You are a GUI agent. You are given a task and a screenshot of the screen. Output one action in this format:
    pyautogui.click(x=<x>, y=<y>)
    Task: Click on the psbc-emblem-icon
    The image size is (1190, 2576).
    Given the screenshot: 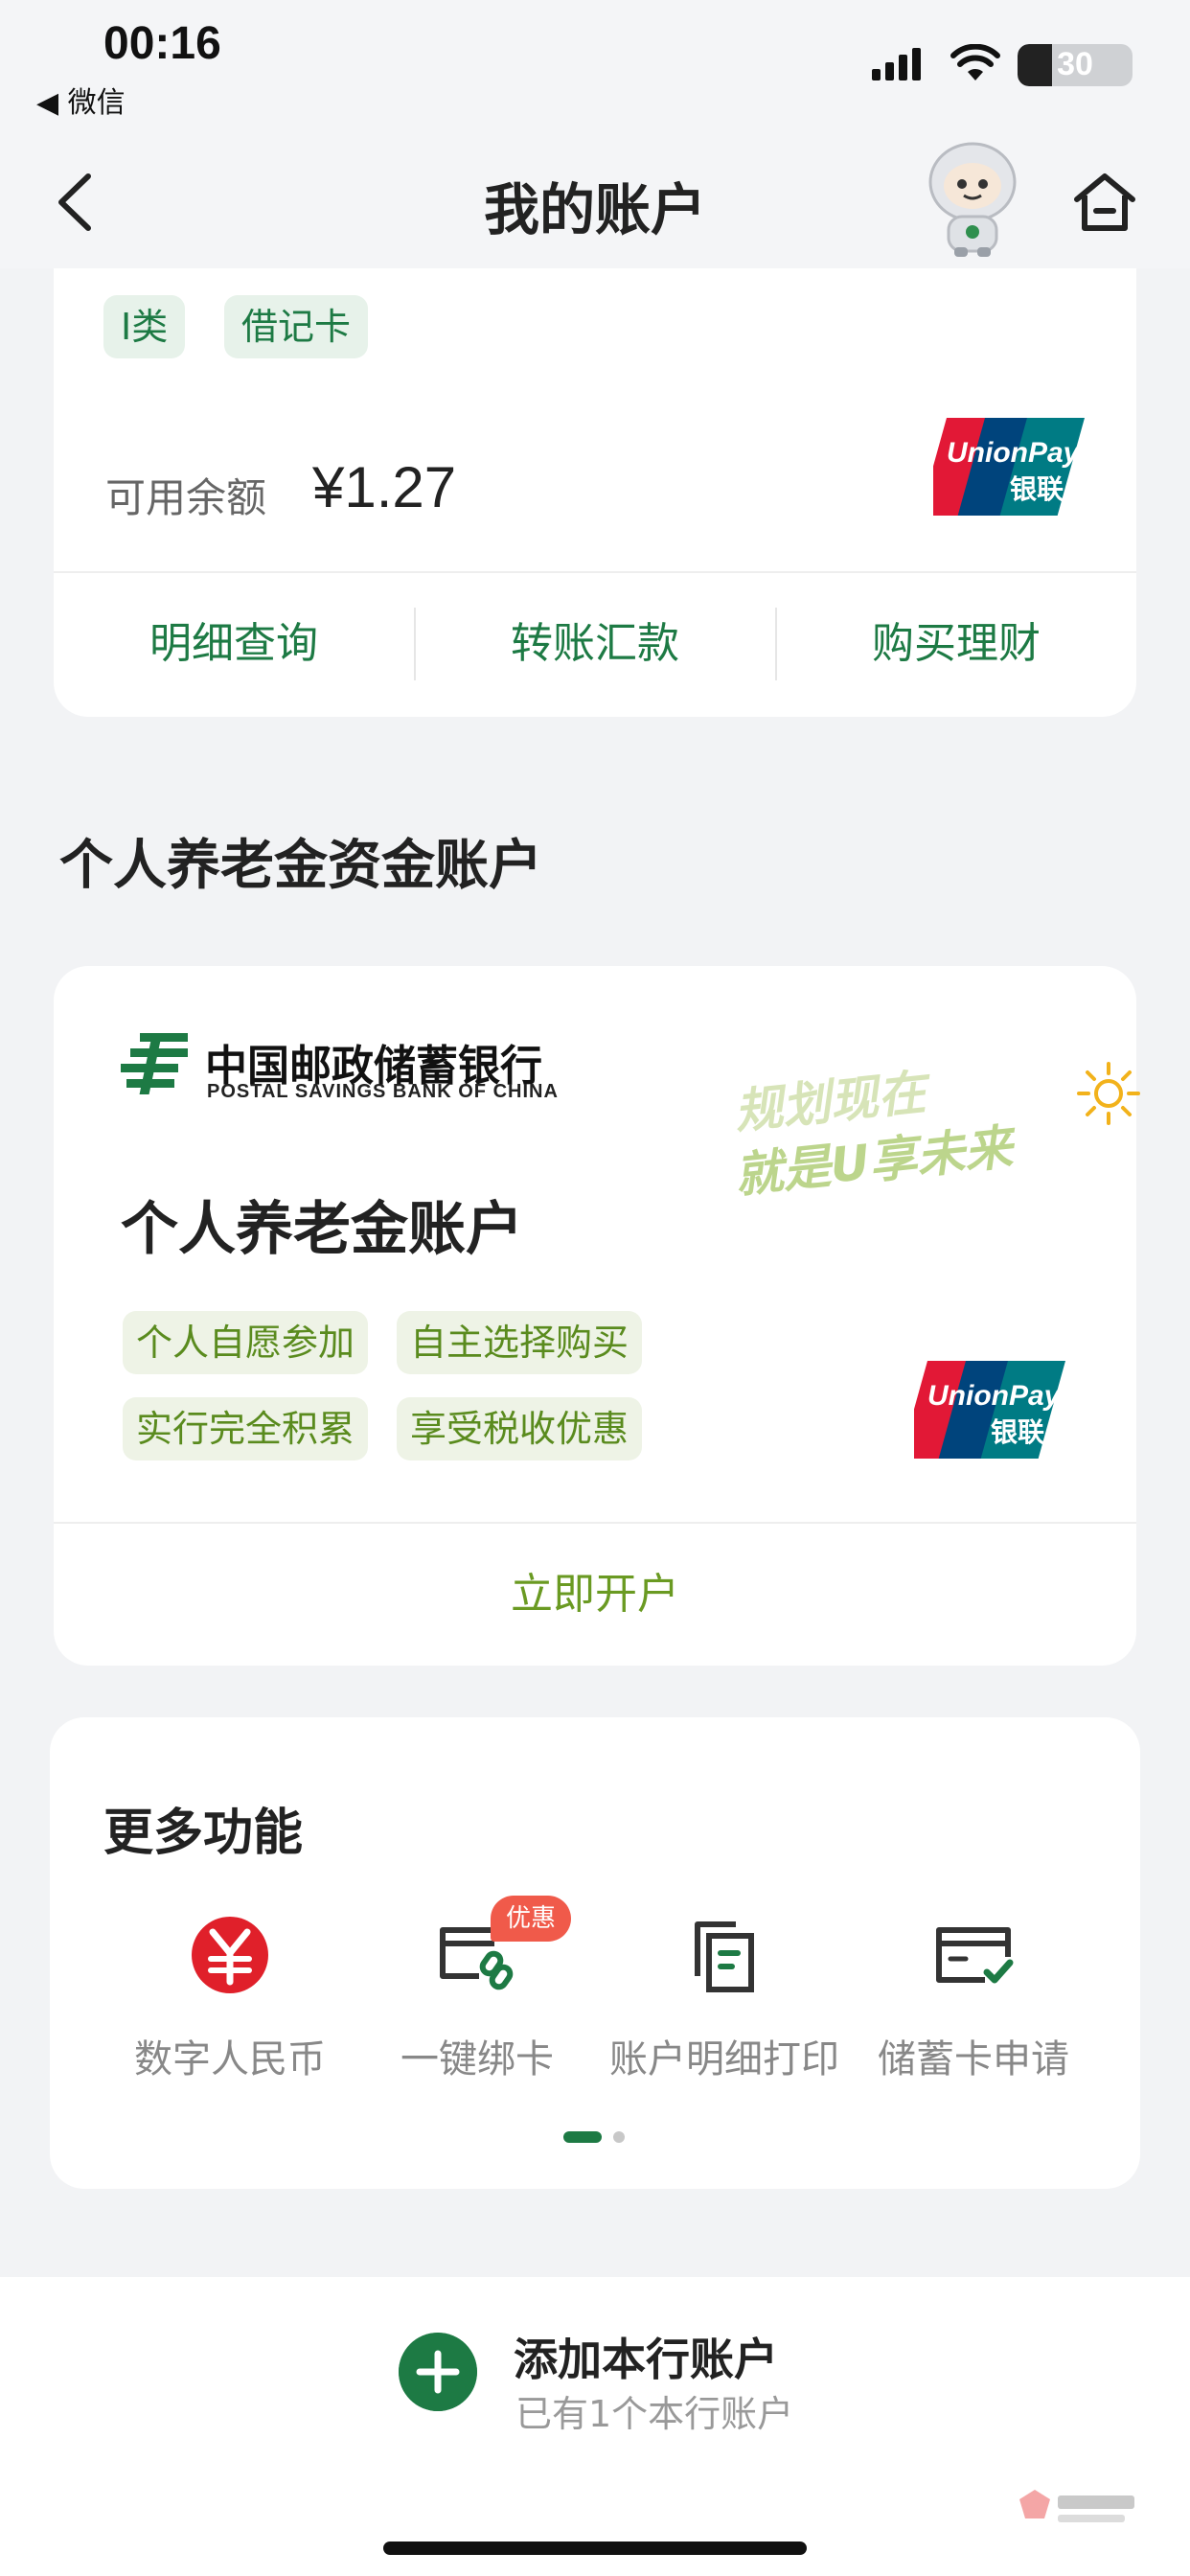 What is the action you would take?
    pyautogui.click(x=155, y=1063)
    